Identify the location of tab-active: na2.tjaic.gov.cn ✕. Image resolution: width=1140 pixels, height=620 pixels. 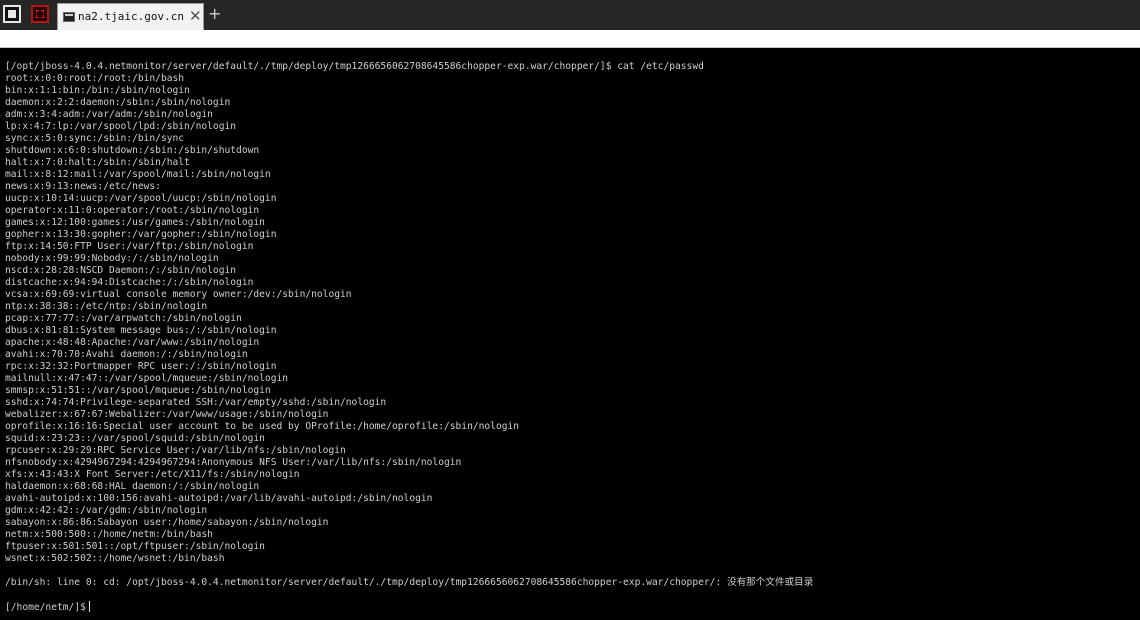
(130, 16).